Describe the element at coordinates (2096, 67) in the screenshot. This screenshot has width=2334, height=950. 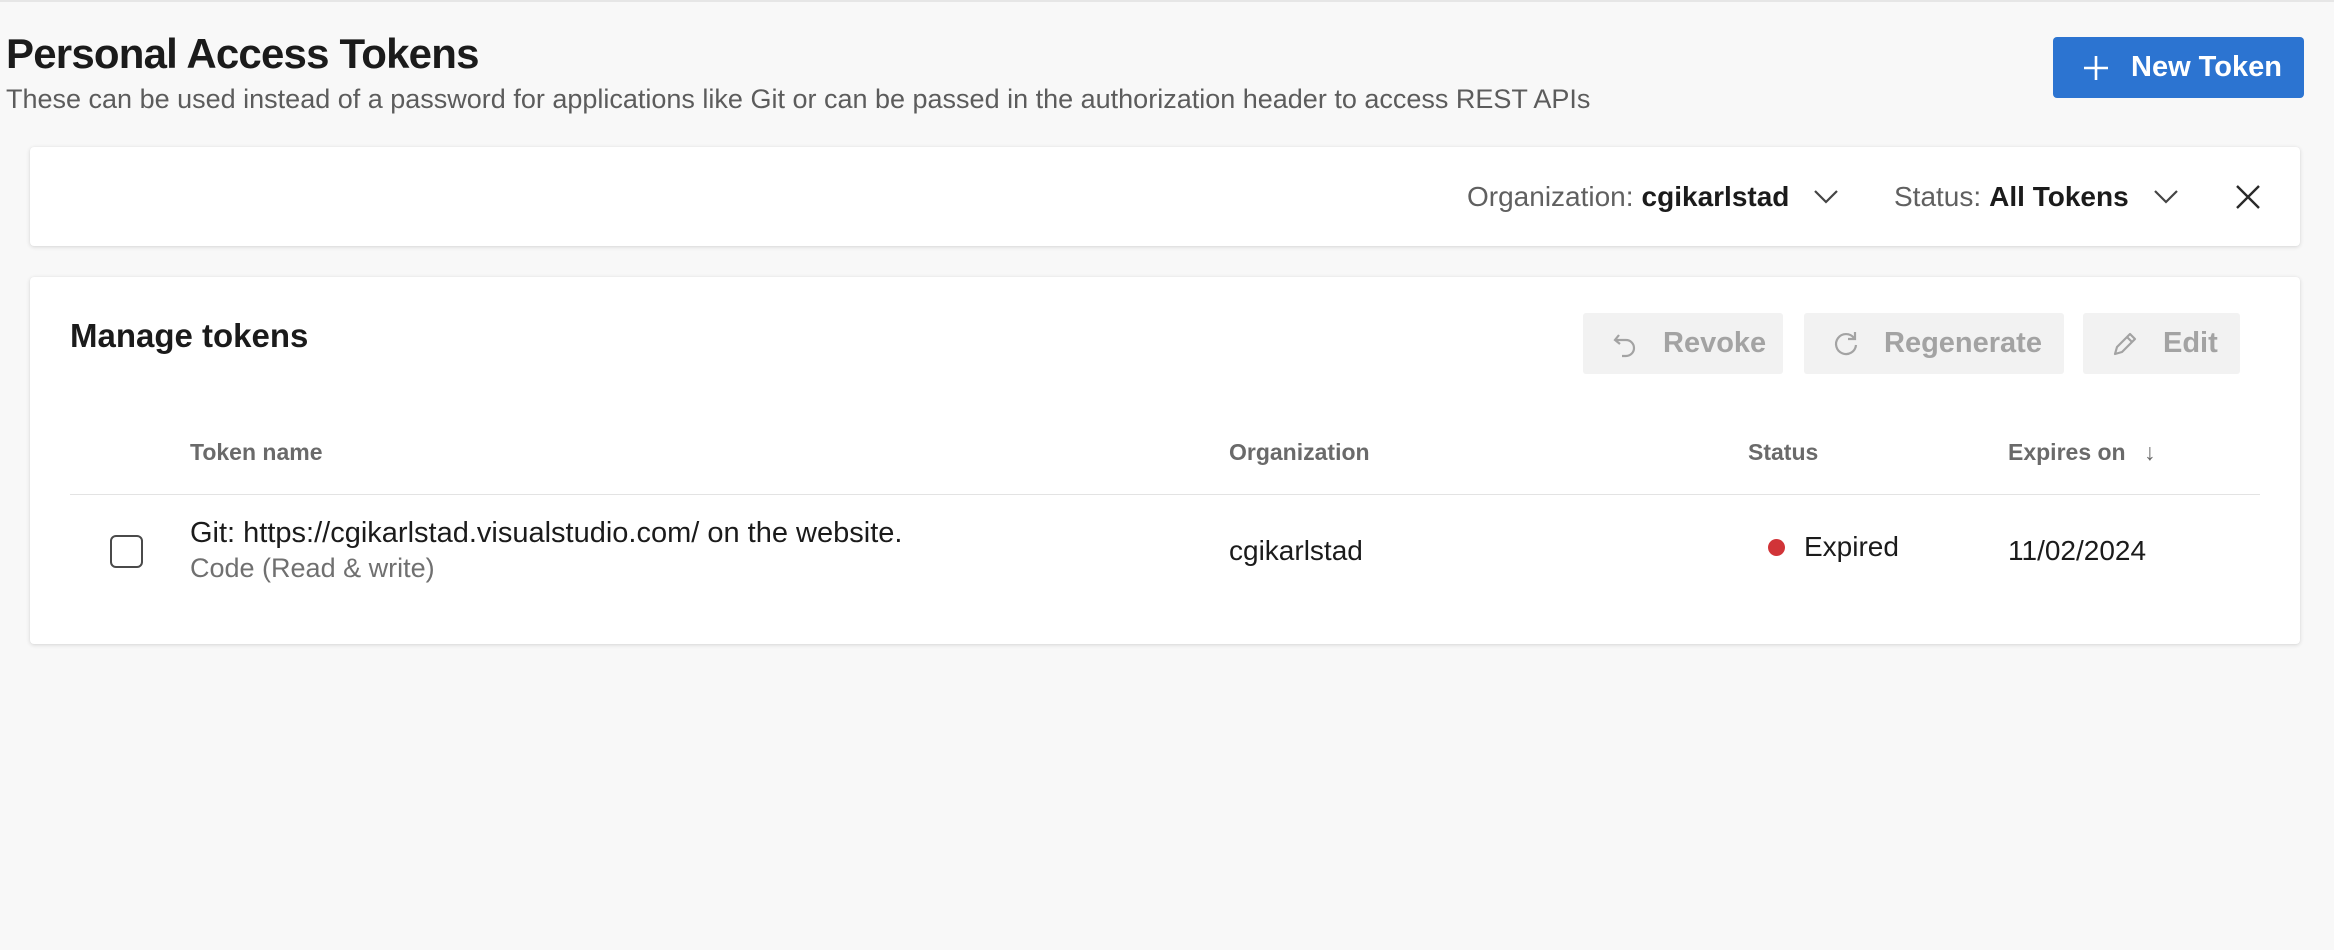
I see `plus-icon` at that location.